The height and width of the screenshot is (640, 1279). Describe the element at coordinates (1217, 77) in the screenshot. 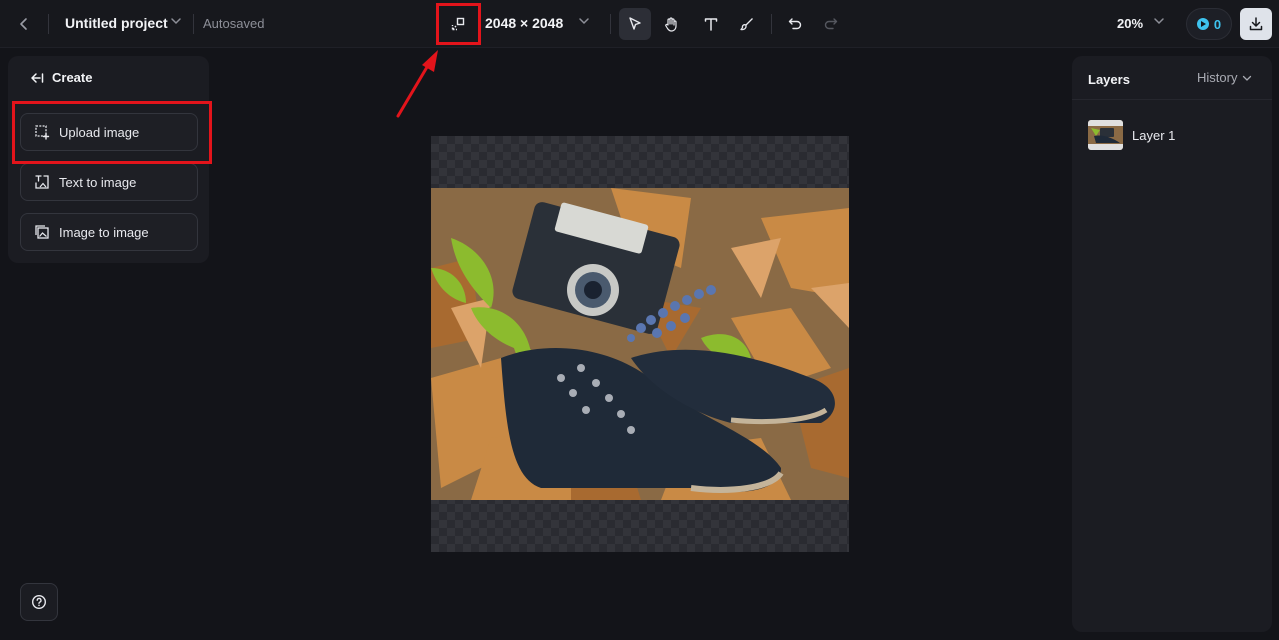

I see `history-label: History` at that location.